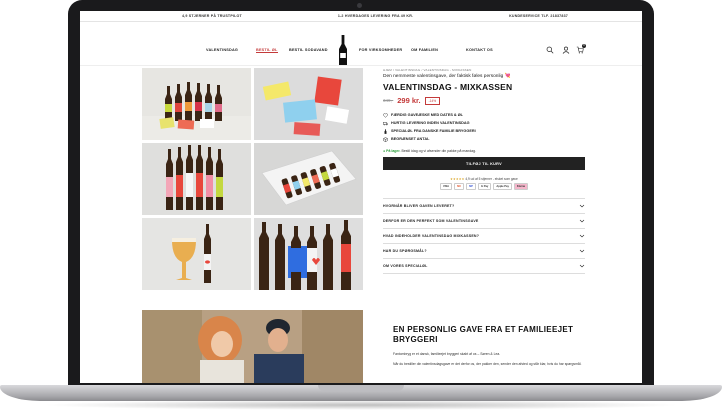  What do you see at coordinates (566, 50) in the screenshot?
I see `account-icon` at bounding box center [566, 50].